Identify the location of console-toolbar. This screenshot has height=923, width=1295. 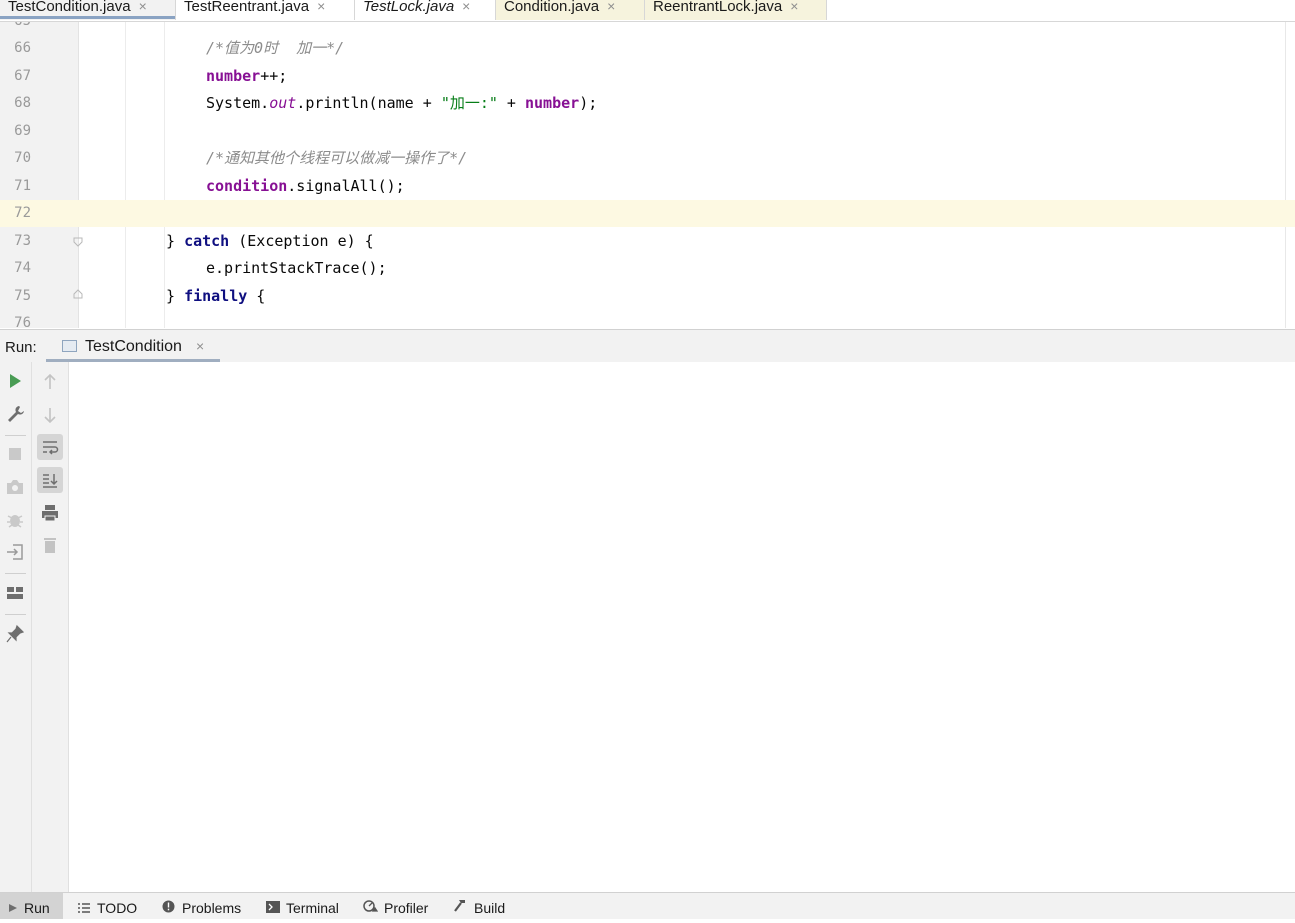
(50, 627).